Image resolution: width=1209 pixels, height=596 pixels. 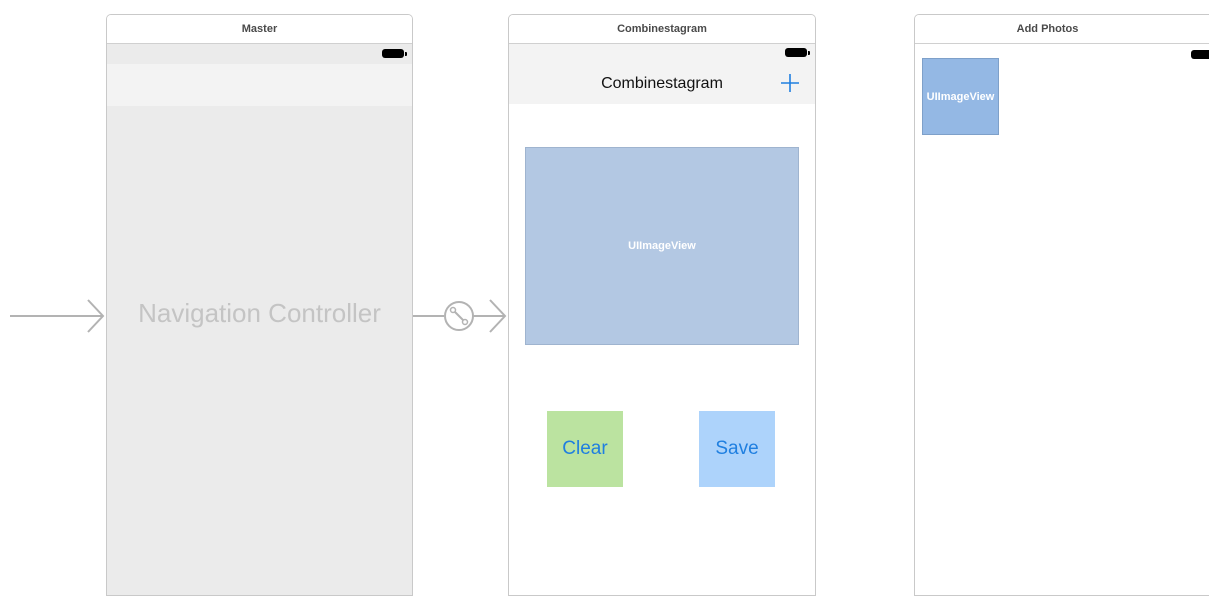 I want to click on navigation-bar: Combinestagram, so click(x=662, y=84).